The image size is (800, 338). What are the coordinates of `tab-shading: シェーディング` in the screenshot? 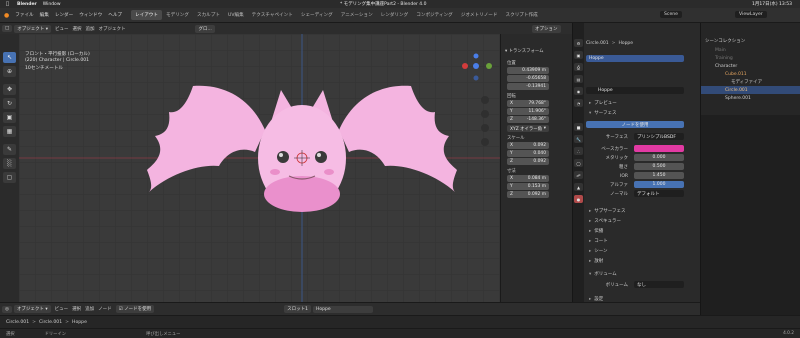 It's located at (317, 15).